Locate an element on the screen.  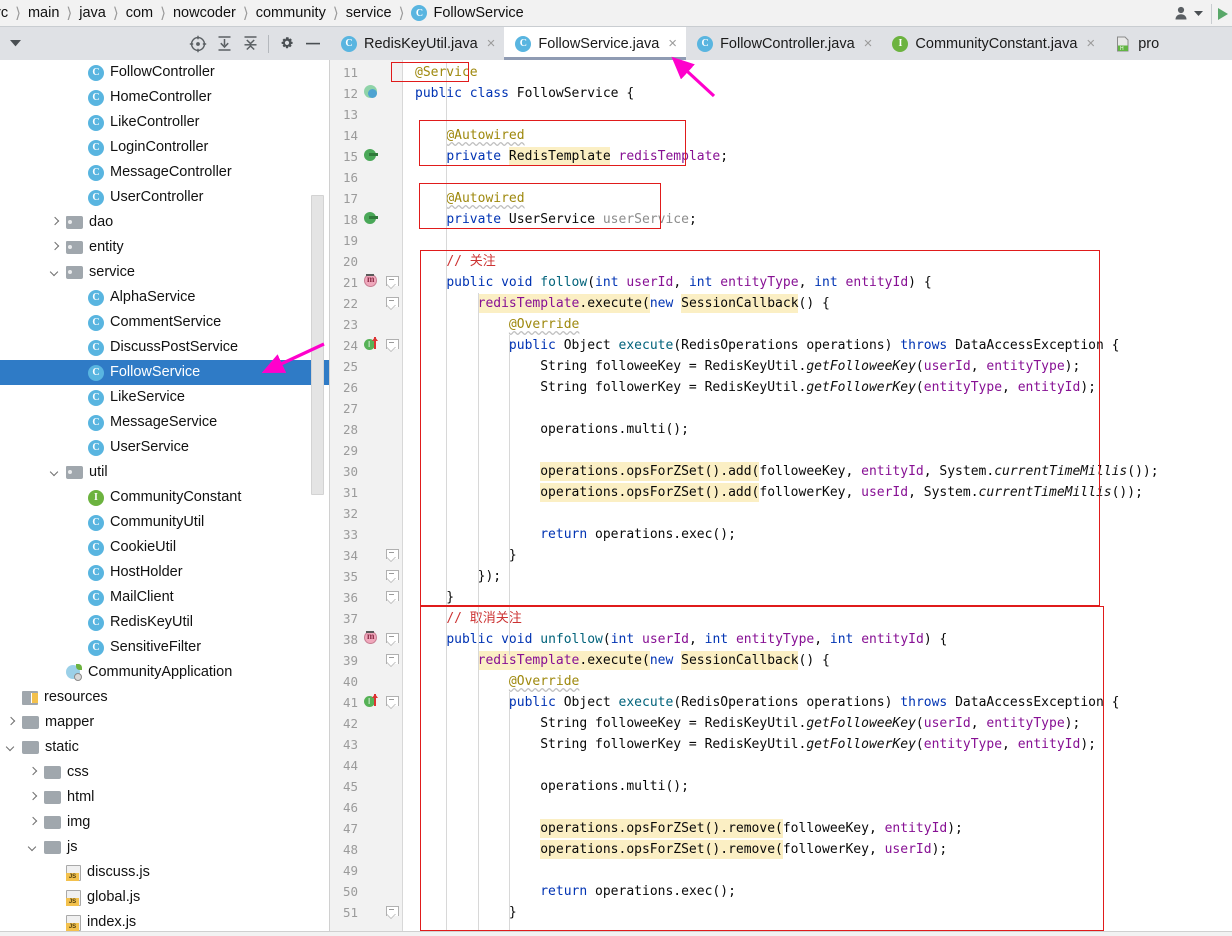
tree-item-mapper: mapper is located at coordinates (165, 722).